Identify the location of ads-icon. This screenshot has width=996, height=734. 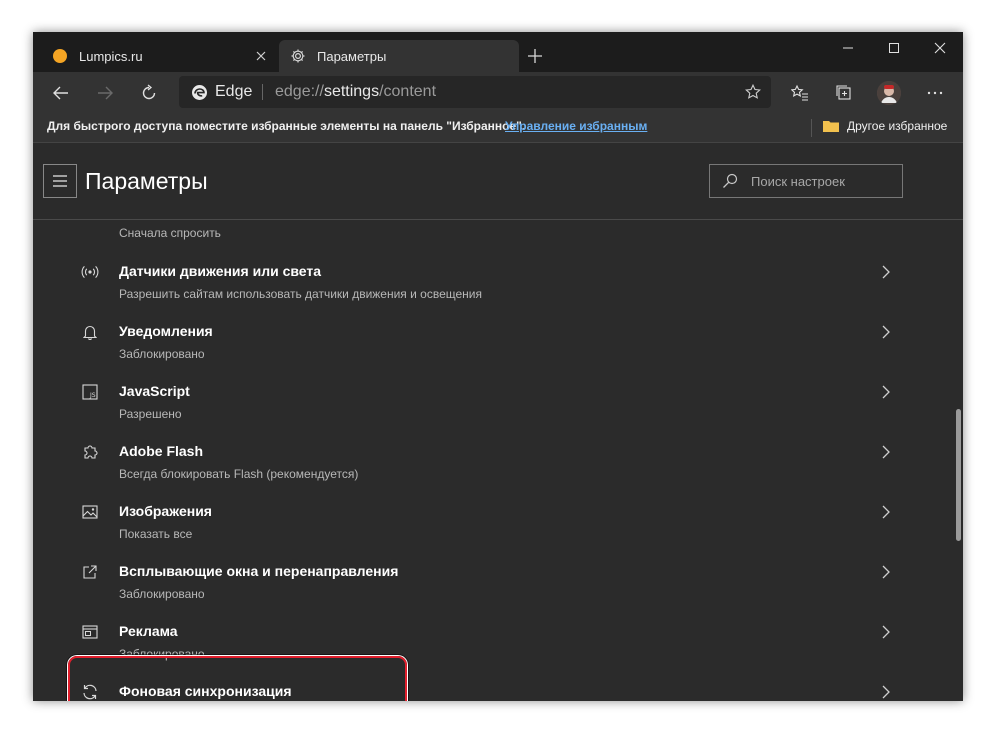
(90, 632).